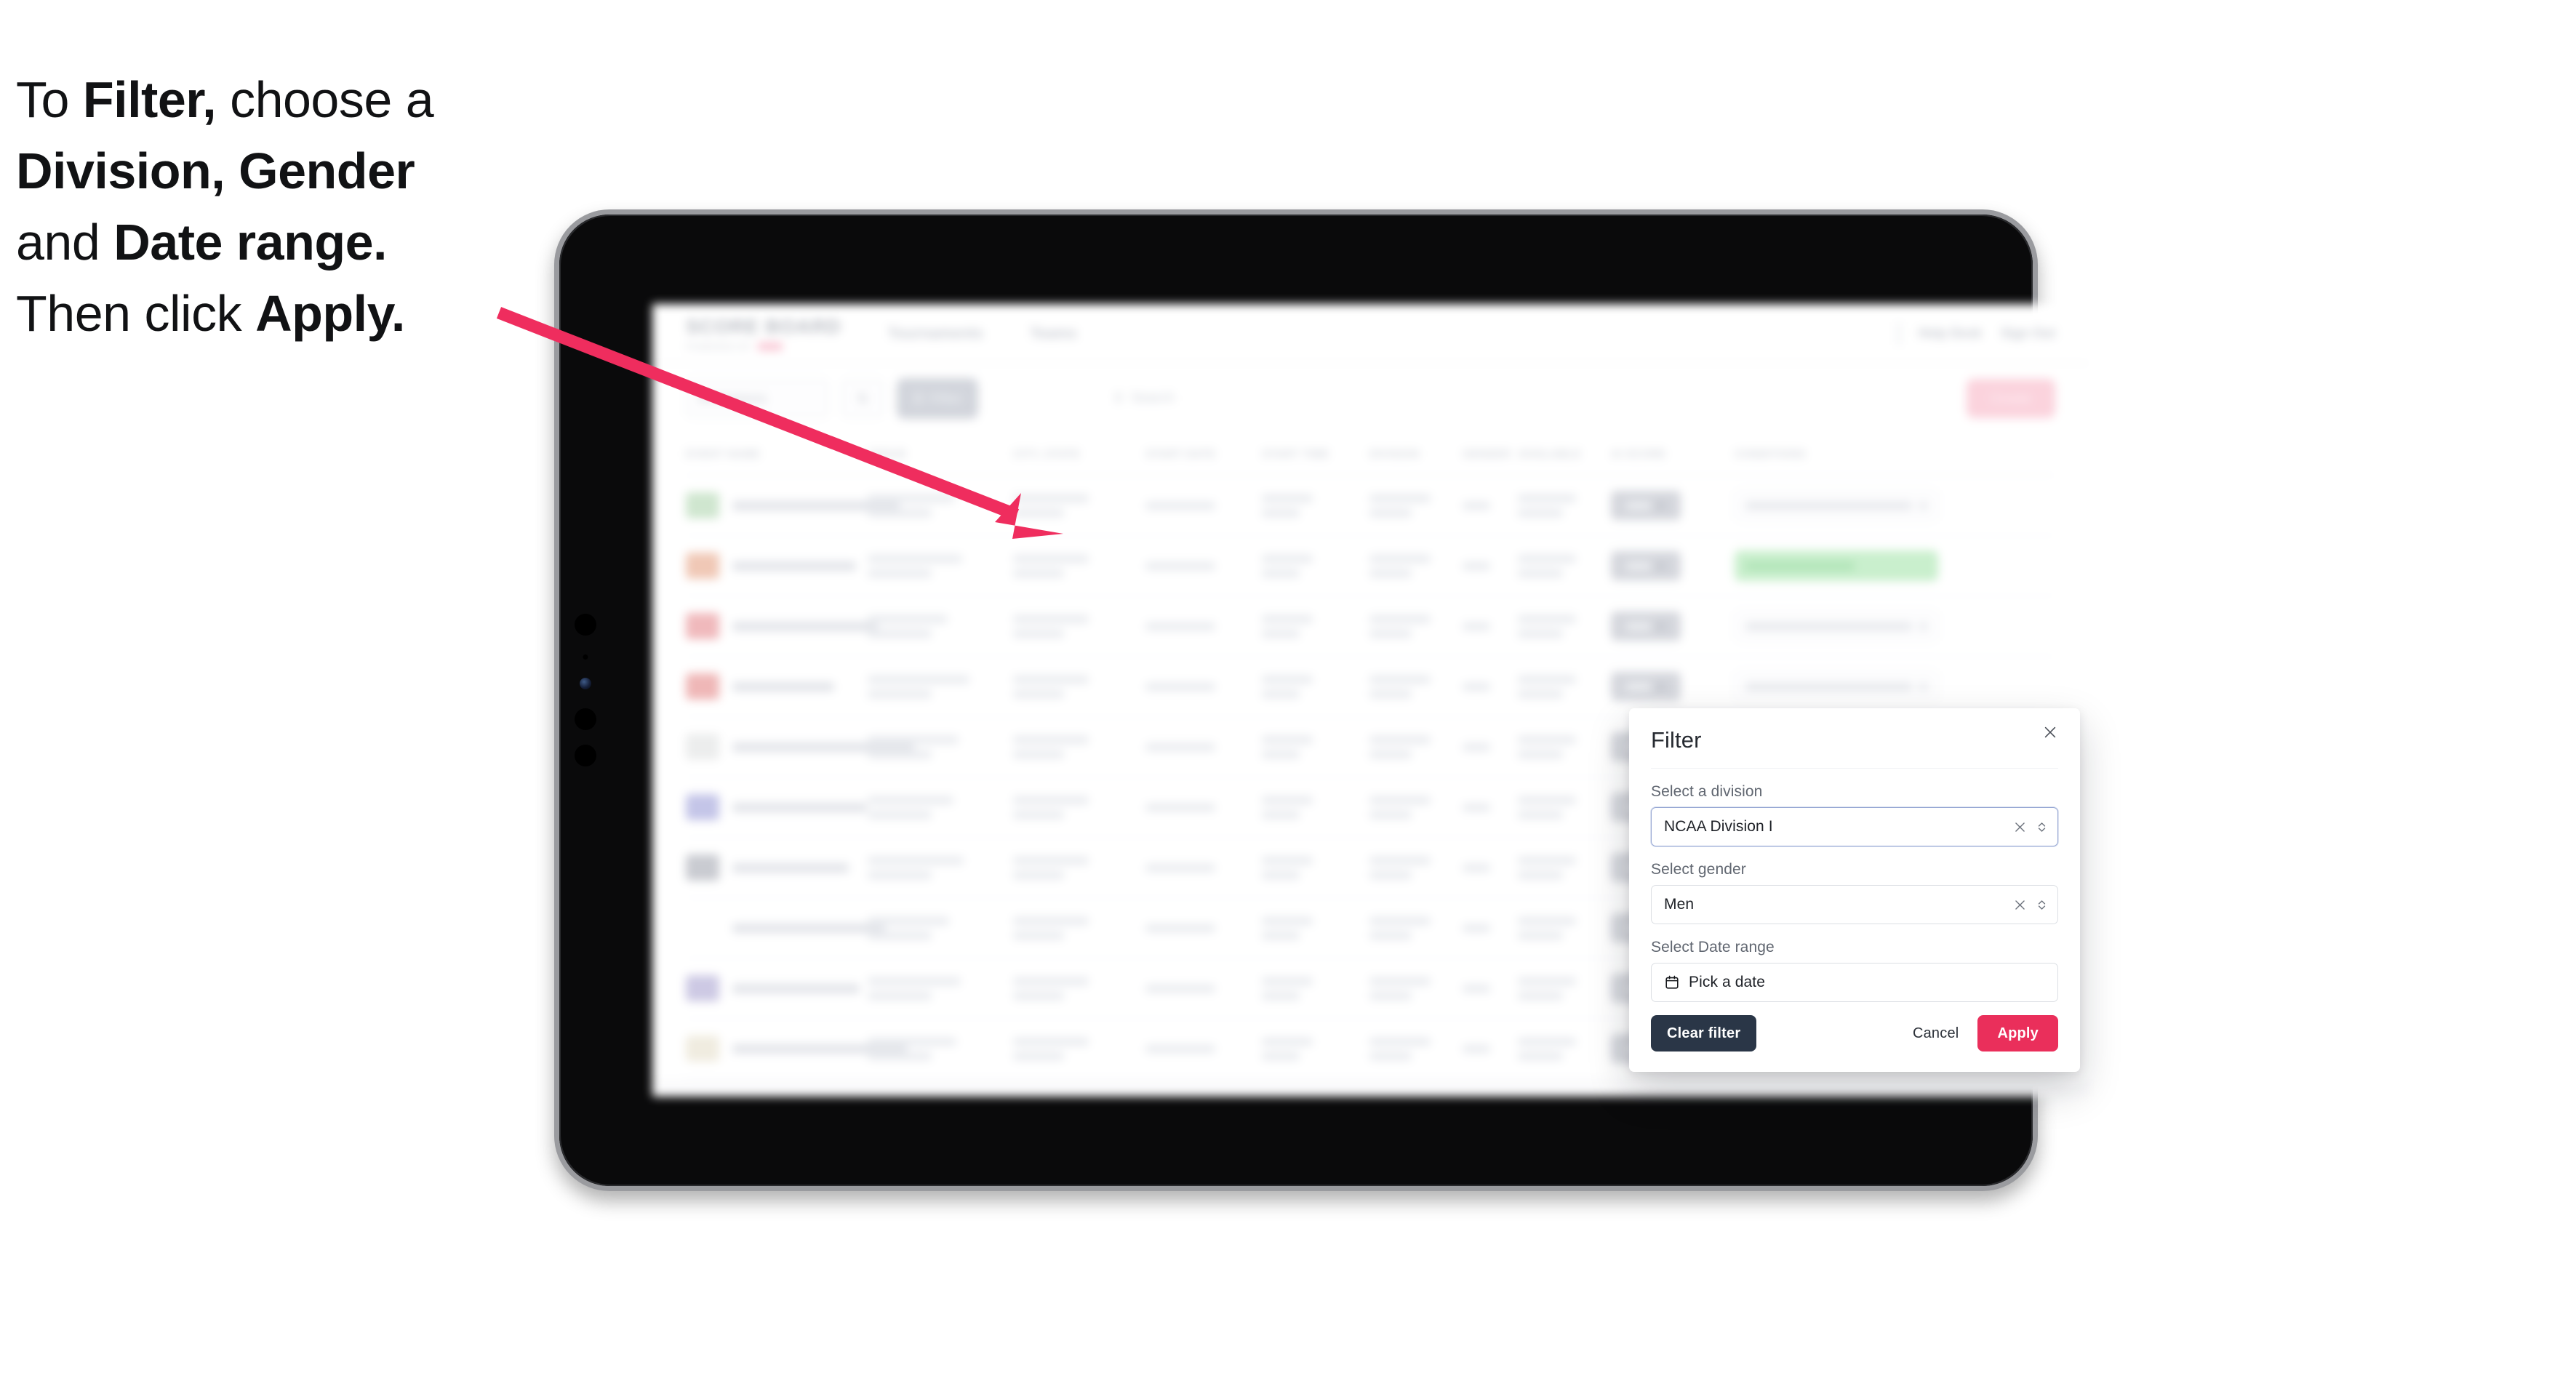  What do you see at coordinates (1854, 905) in the screenshot?
I see `gender-select-control: Men` at bounding box center [1854, 905].